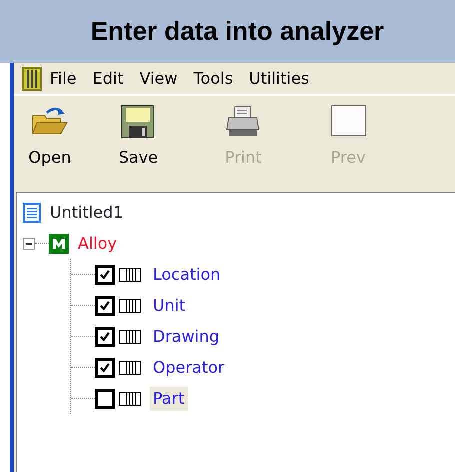 This screenshot has height=472, width=455. Describe the element at coordinates (187, 274) in the screenshot. I see `tree-item: Location` at that location.